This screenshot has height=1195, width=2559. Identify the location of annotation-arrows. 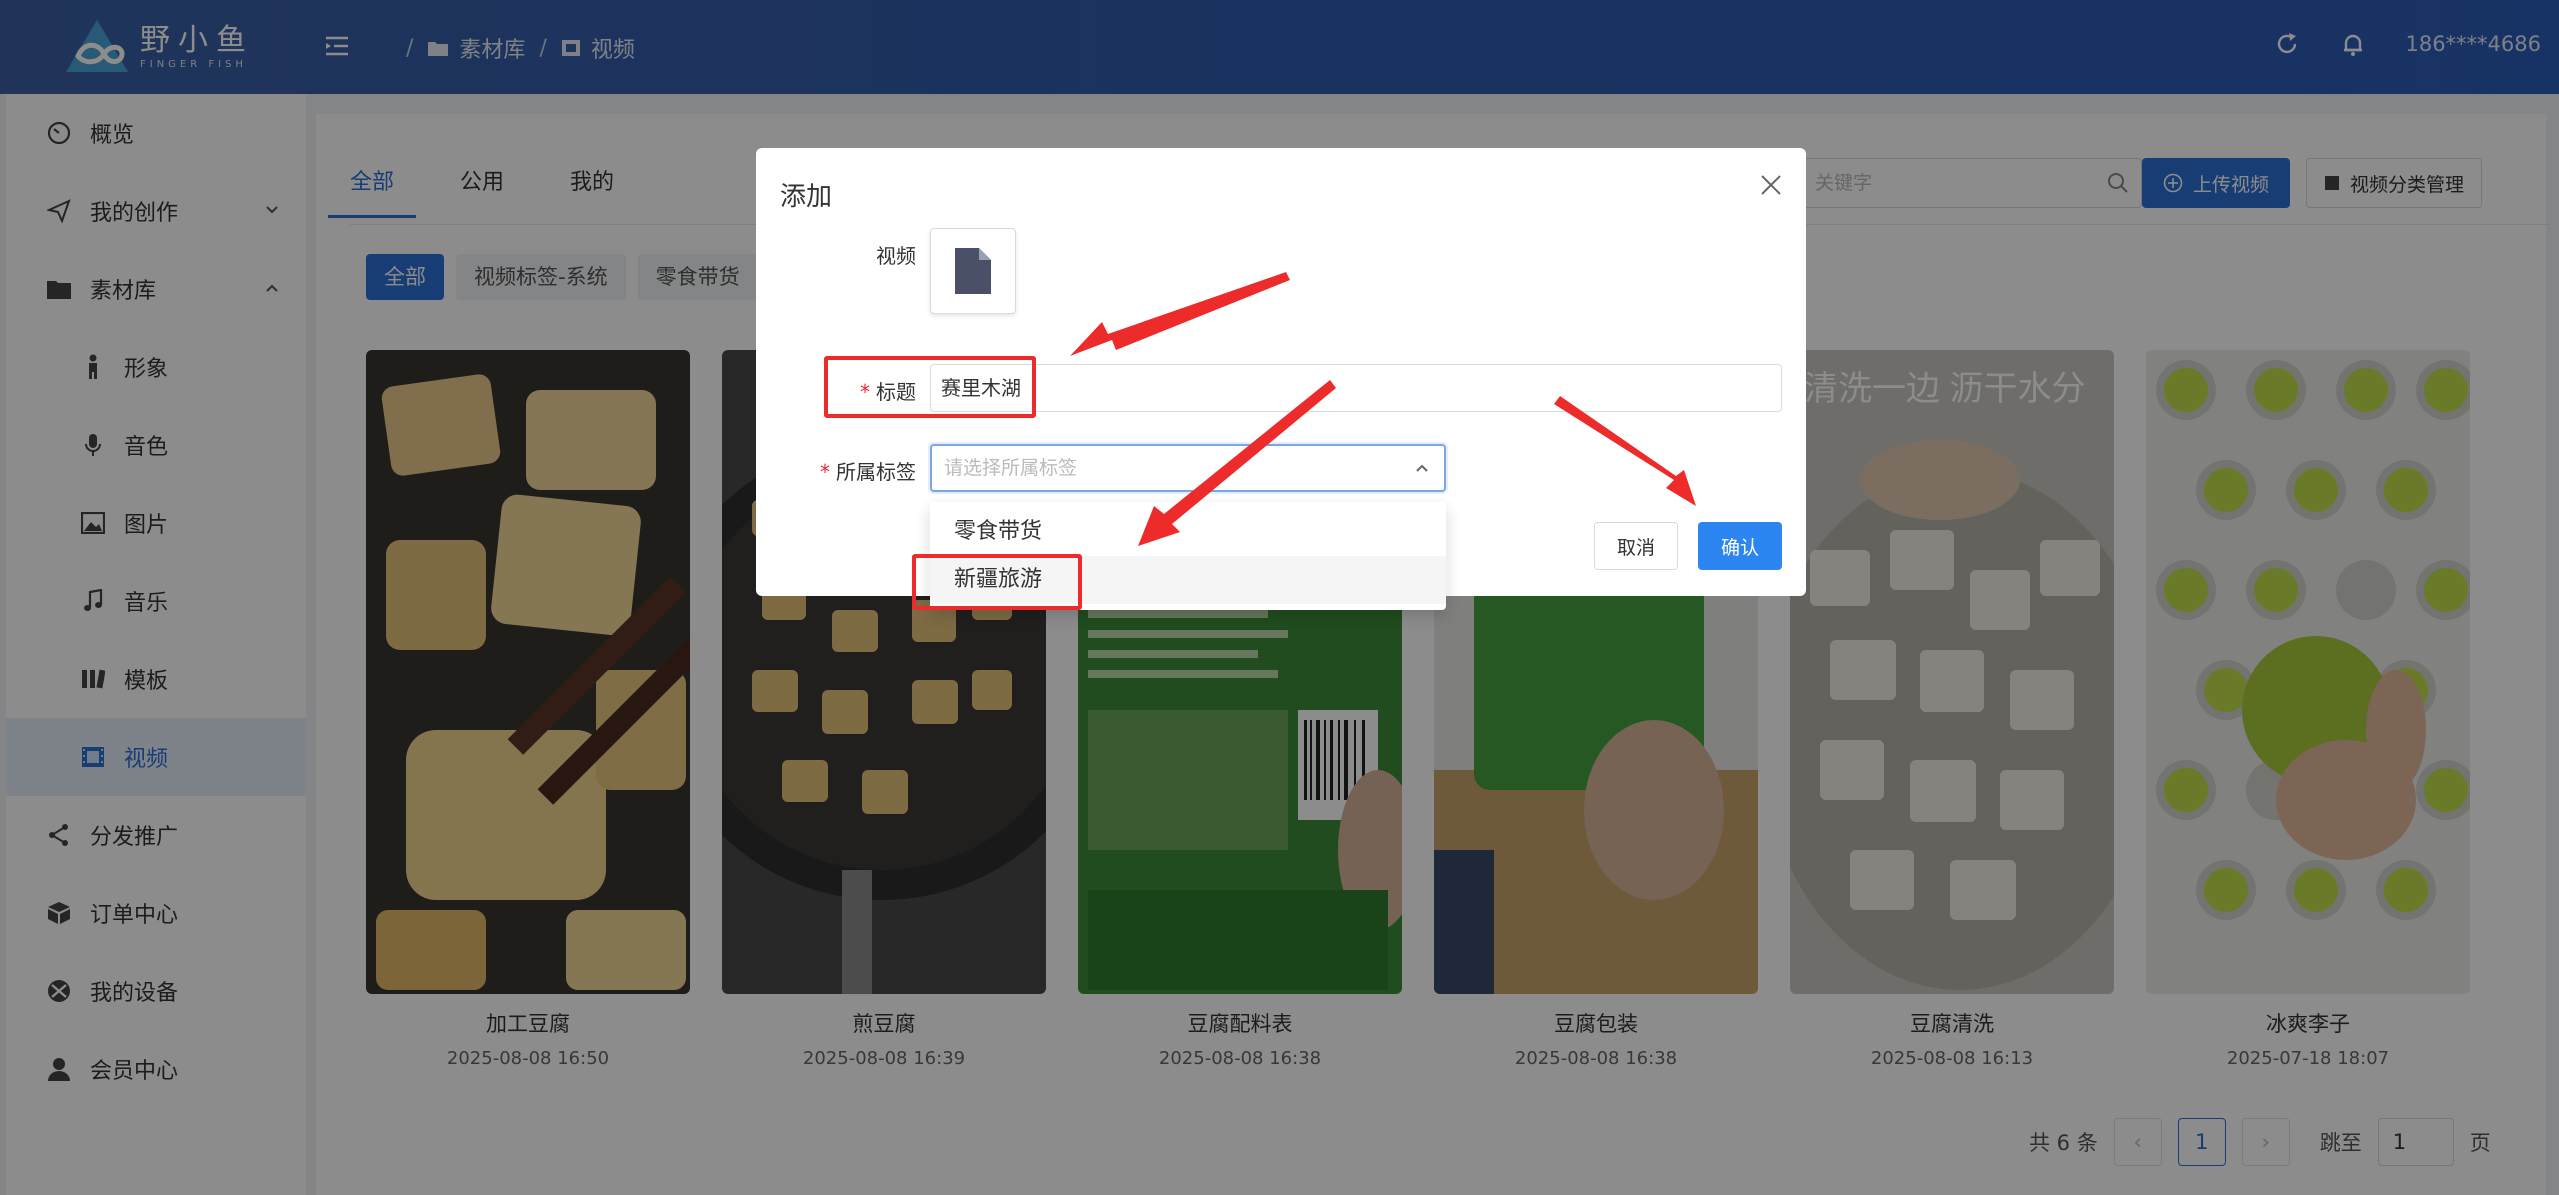
(1383, 409).